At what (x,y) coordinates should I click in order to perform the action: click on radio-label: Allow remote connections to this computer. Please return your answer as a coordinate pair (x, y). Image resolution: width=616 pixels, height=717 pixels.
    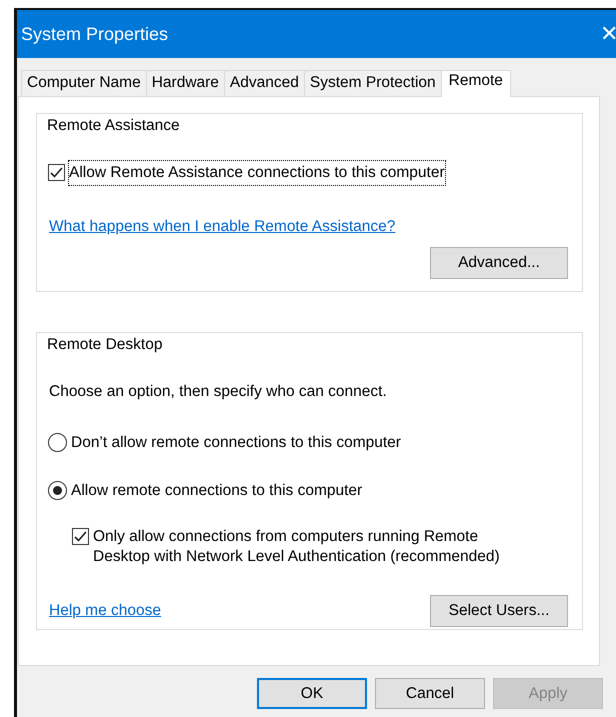
    Looking at the image, I should click on (216, 490).